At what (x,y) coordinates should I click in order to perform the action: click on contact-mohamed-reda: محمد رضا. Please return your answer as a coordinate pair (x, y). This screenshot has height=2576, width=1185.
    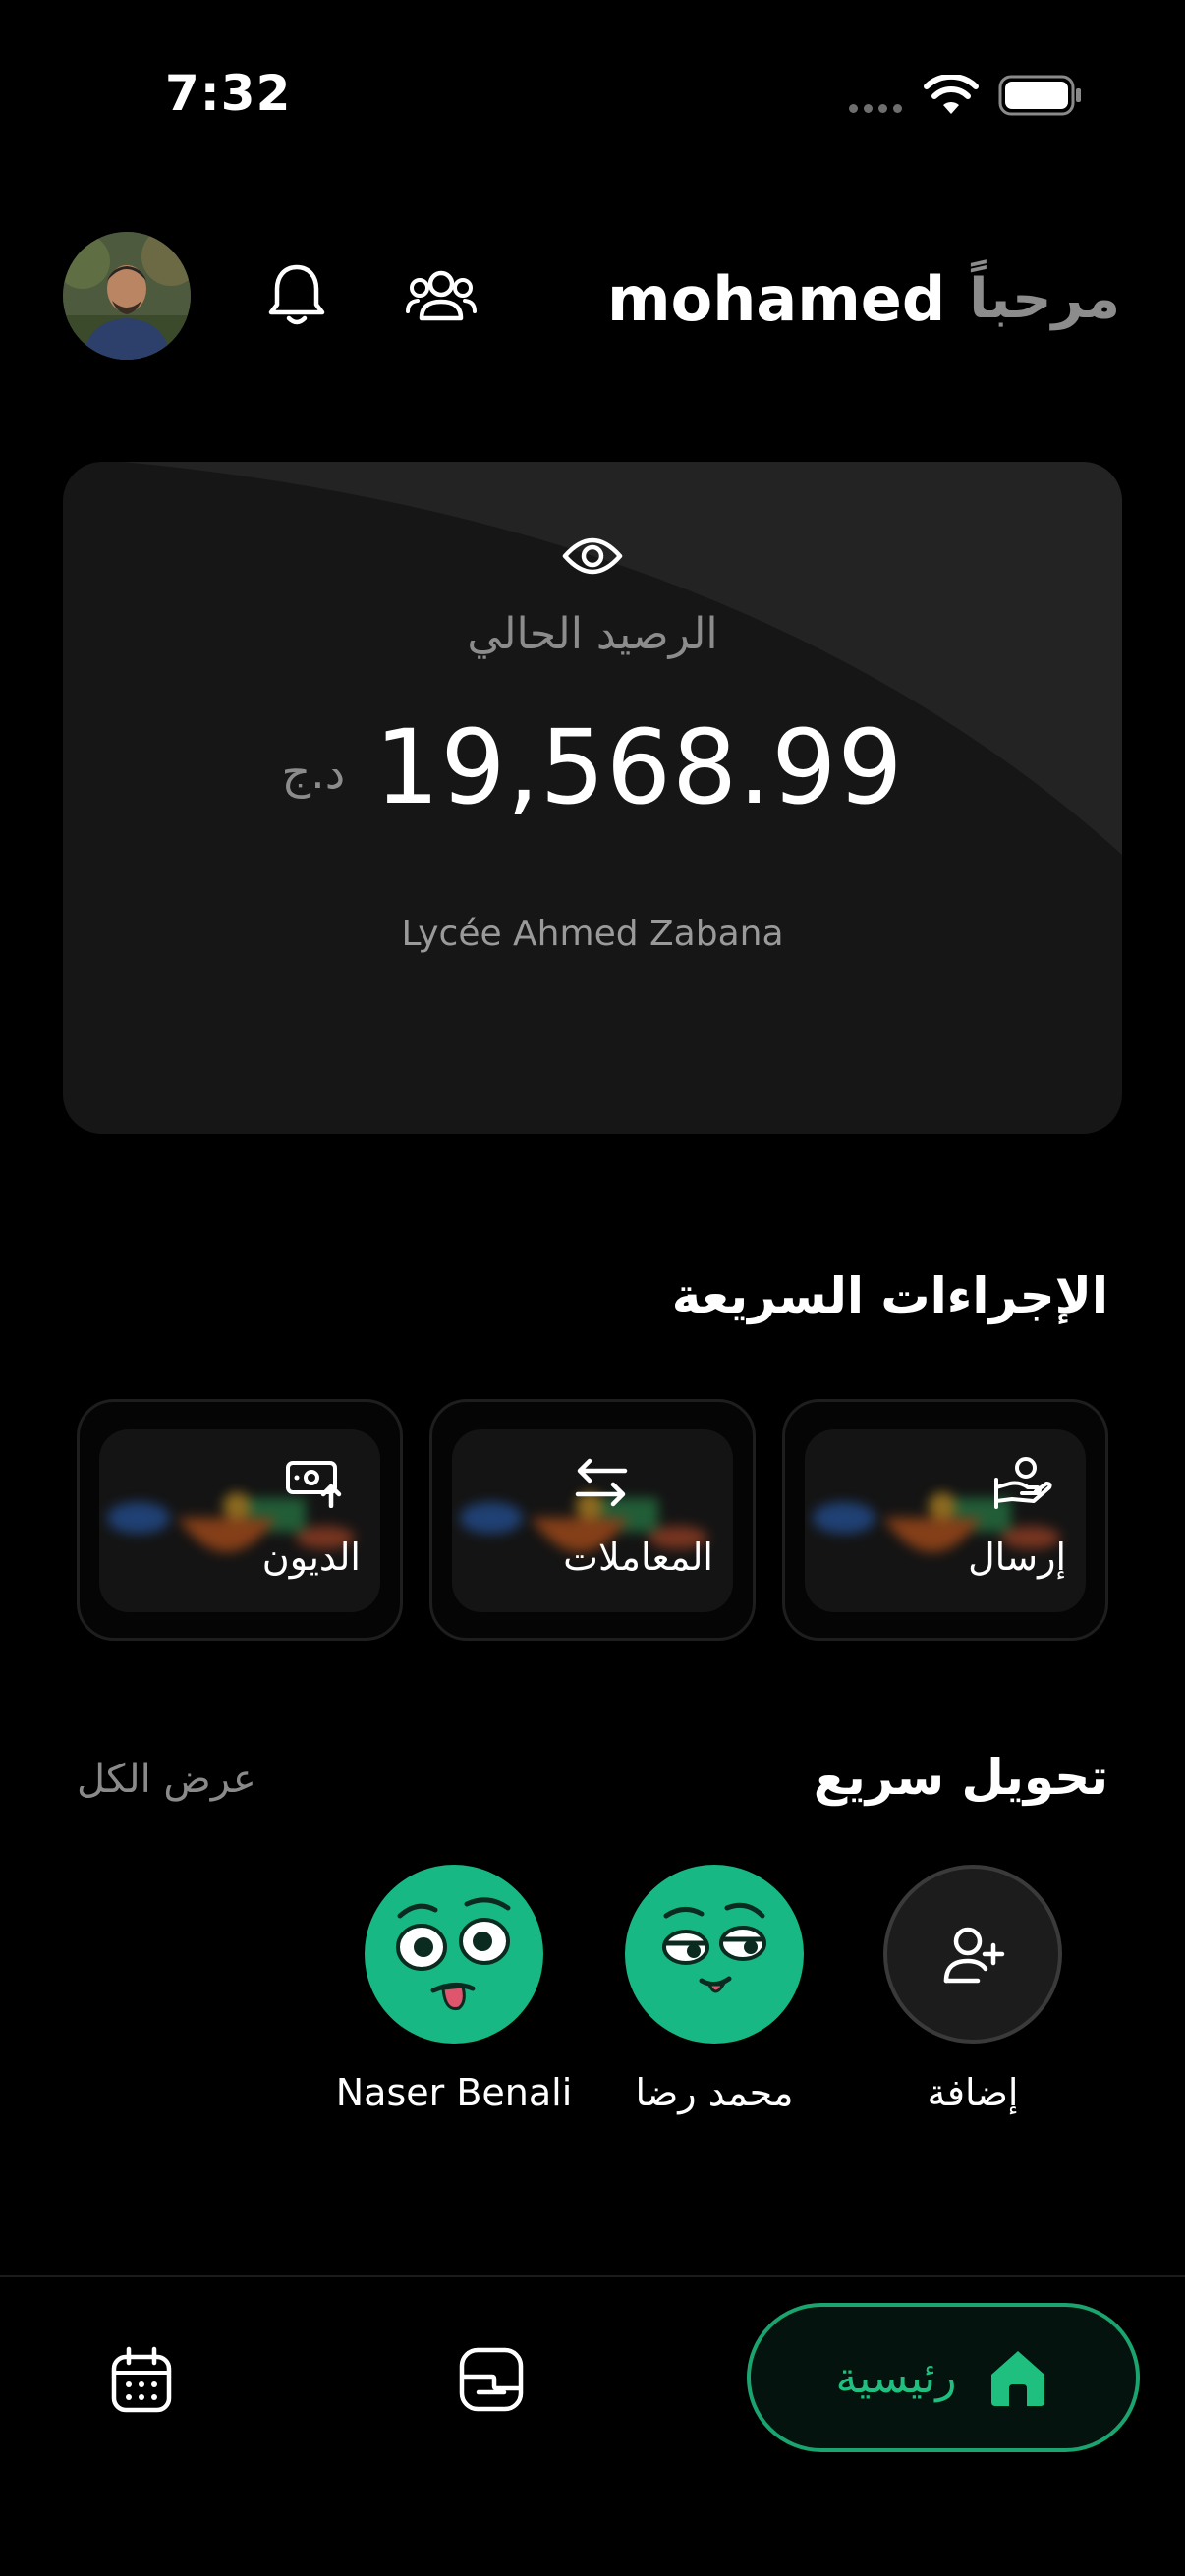
    Looking at the image, I should click on (715, 1989).